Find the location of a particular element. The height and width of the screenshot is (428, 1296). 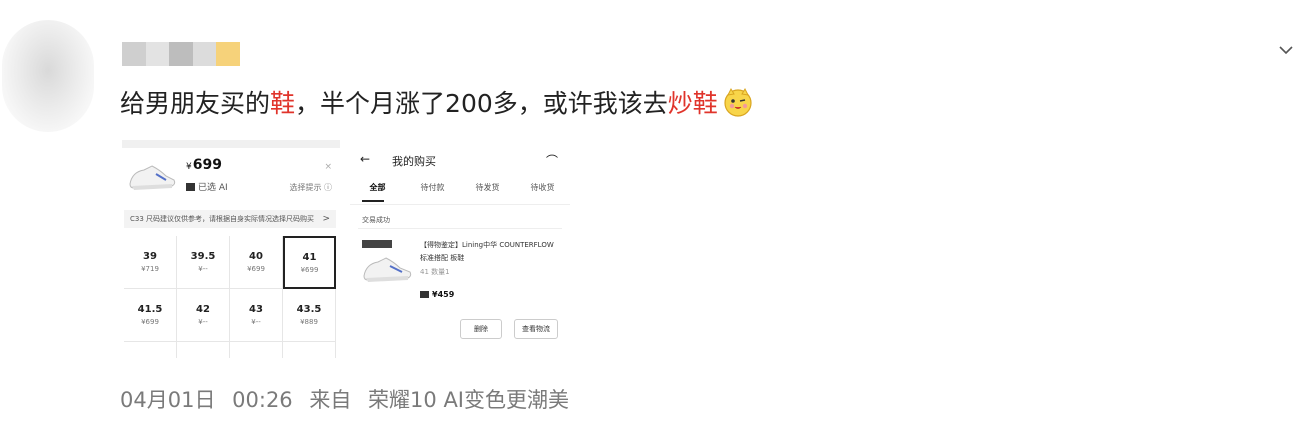

size-option: 43 ¥-- is located at coordinates (256, 315).